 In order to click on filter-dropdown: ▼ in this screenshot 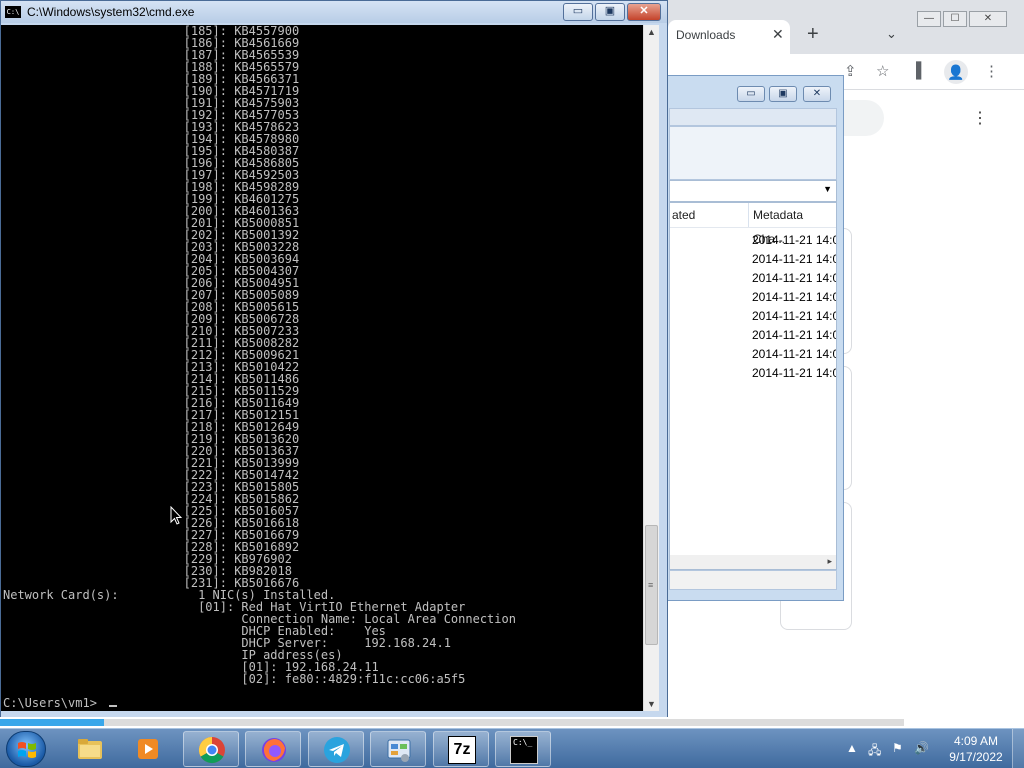, I will do `click(753, 191)`.